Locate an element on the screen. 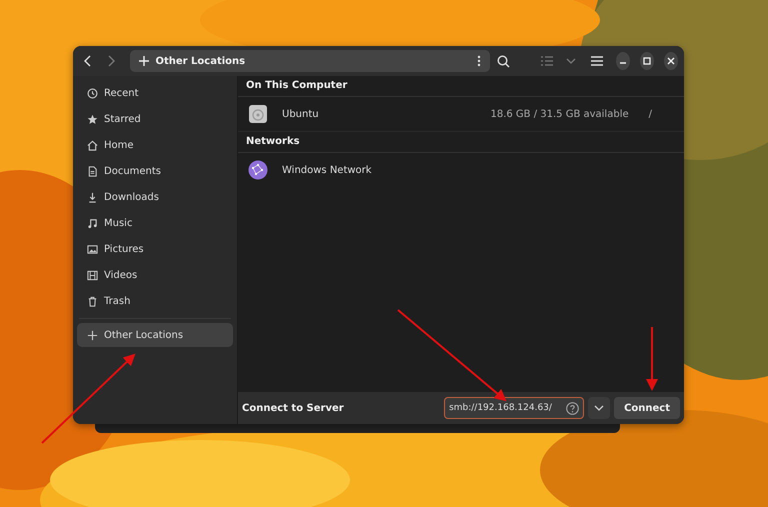 This screenshot has width=768, height=507. download-icon is located at coordinates (92, 197).